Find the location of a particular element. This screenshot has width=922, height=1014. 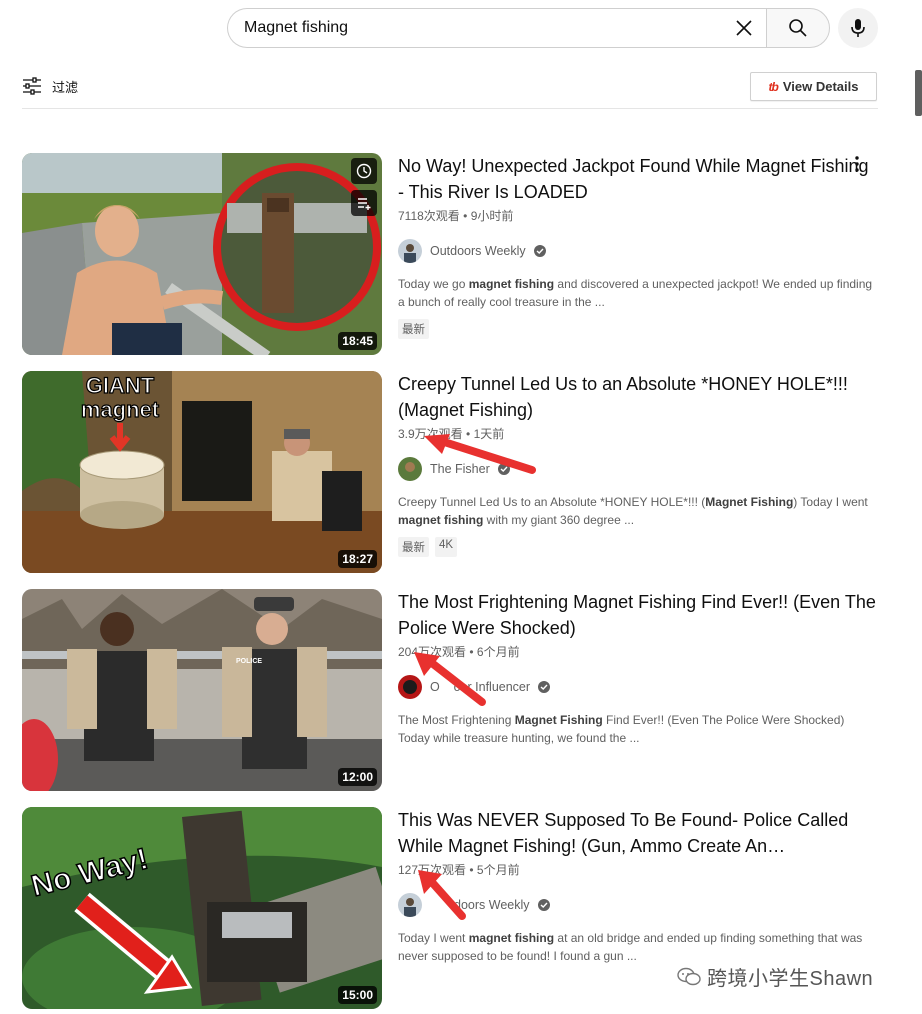

video-thumbnail: GIANT magnet 18:27 is located at coordinates (202, 472).